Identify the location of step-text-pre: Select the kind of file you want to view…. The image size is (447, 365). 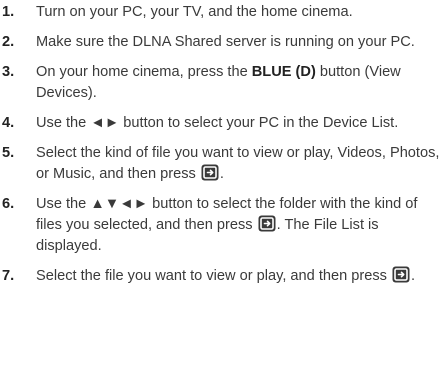
(238, 163).